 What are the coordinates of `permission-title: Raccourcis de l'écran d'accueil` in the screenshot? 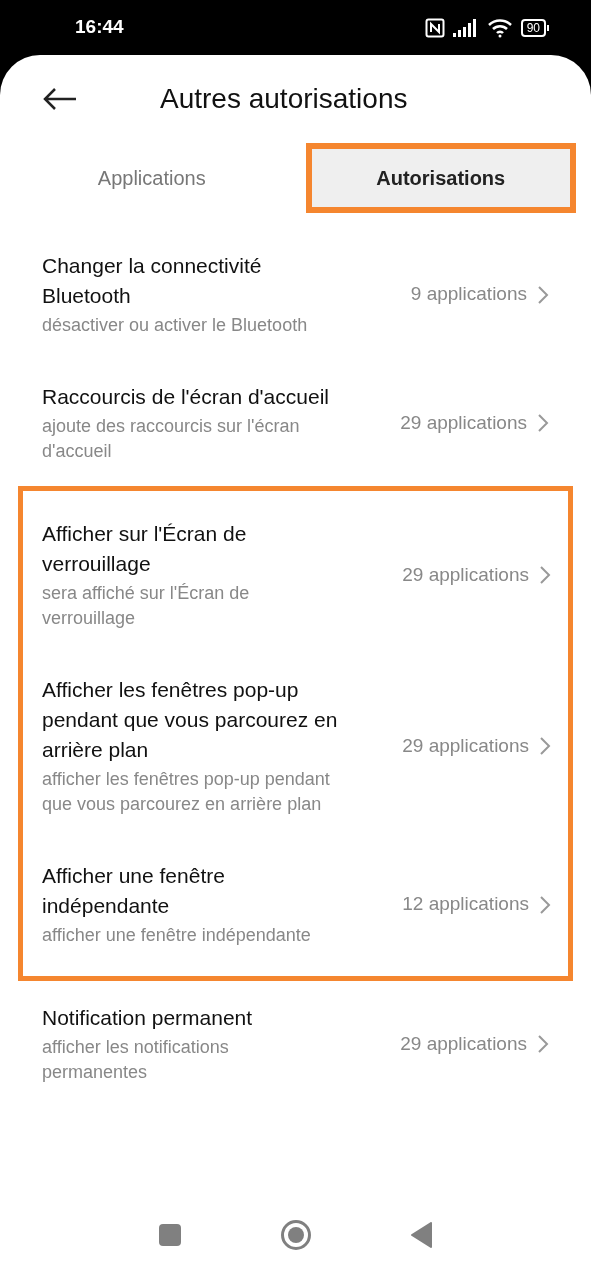 It's located at (186, 397).